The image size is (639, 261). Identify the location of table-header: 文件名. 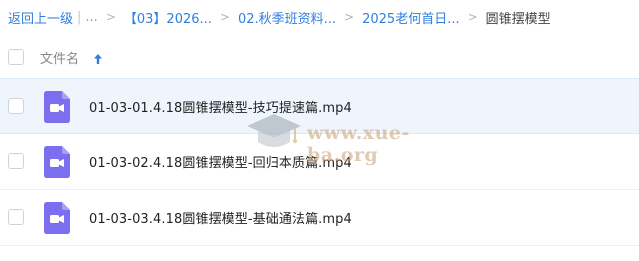
(319, 57).